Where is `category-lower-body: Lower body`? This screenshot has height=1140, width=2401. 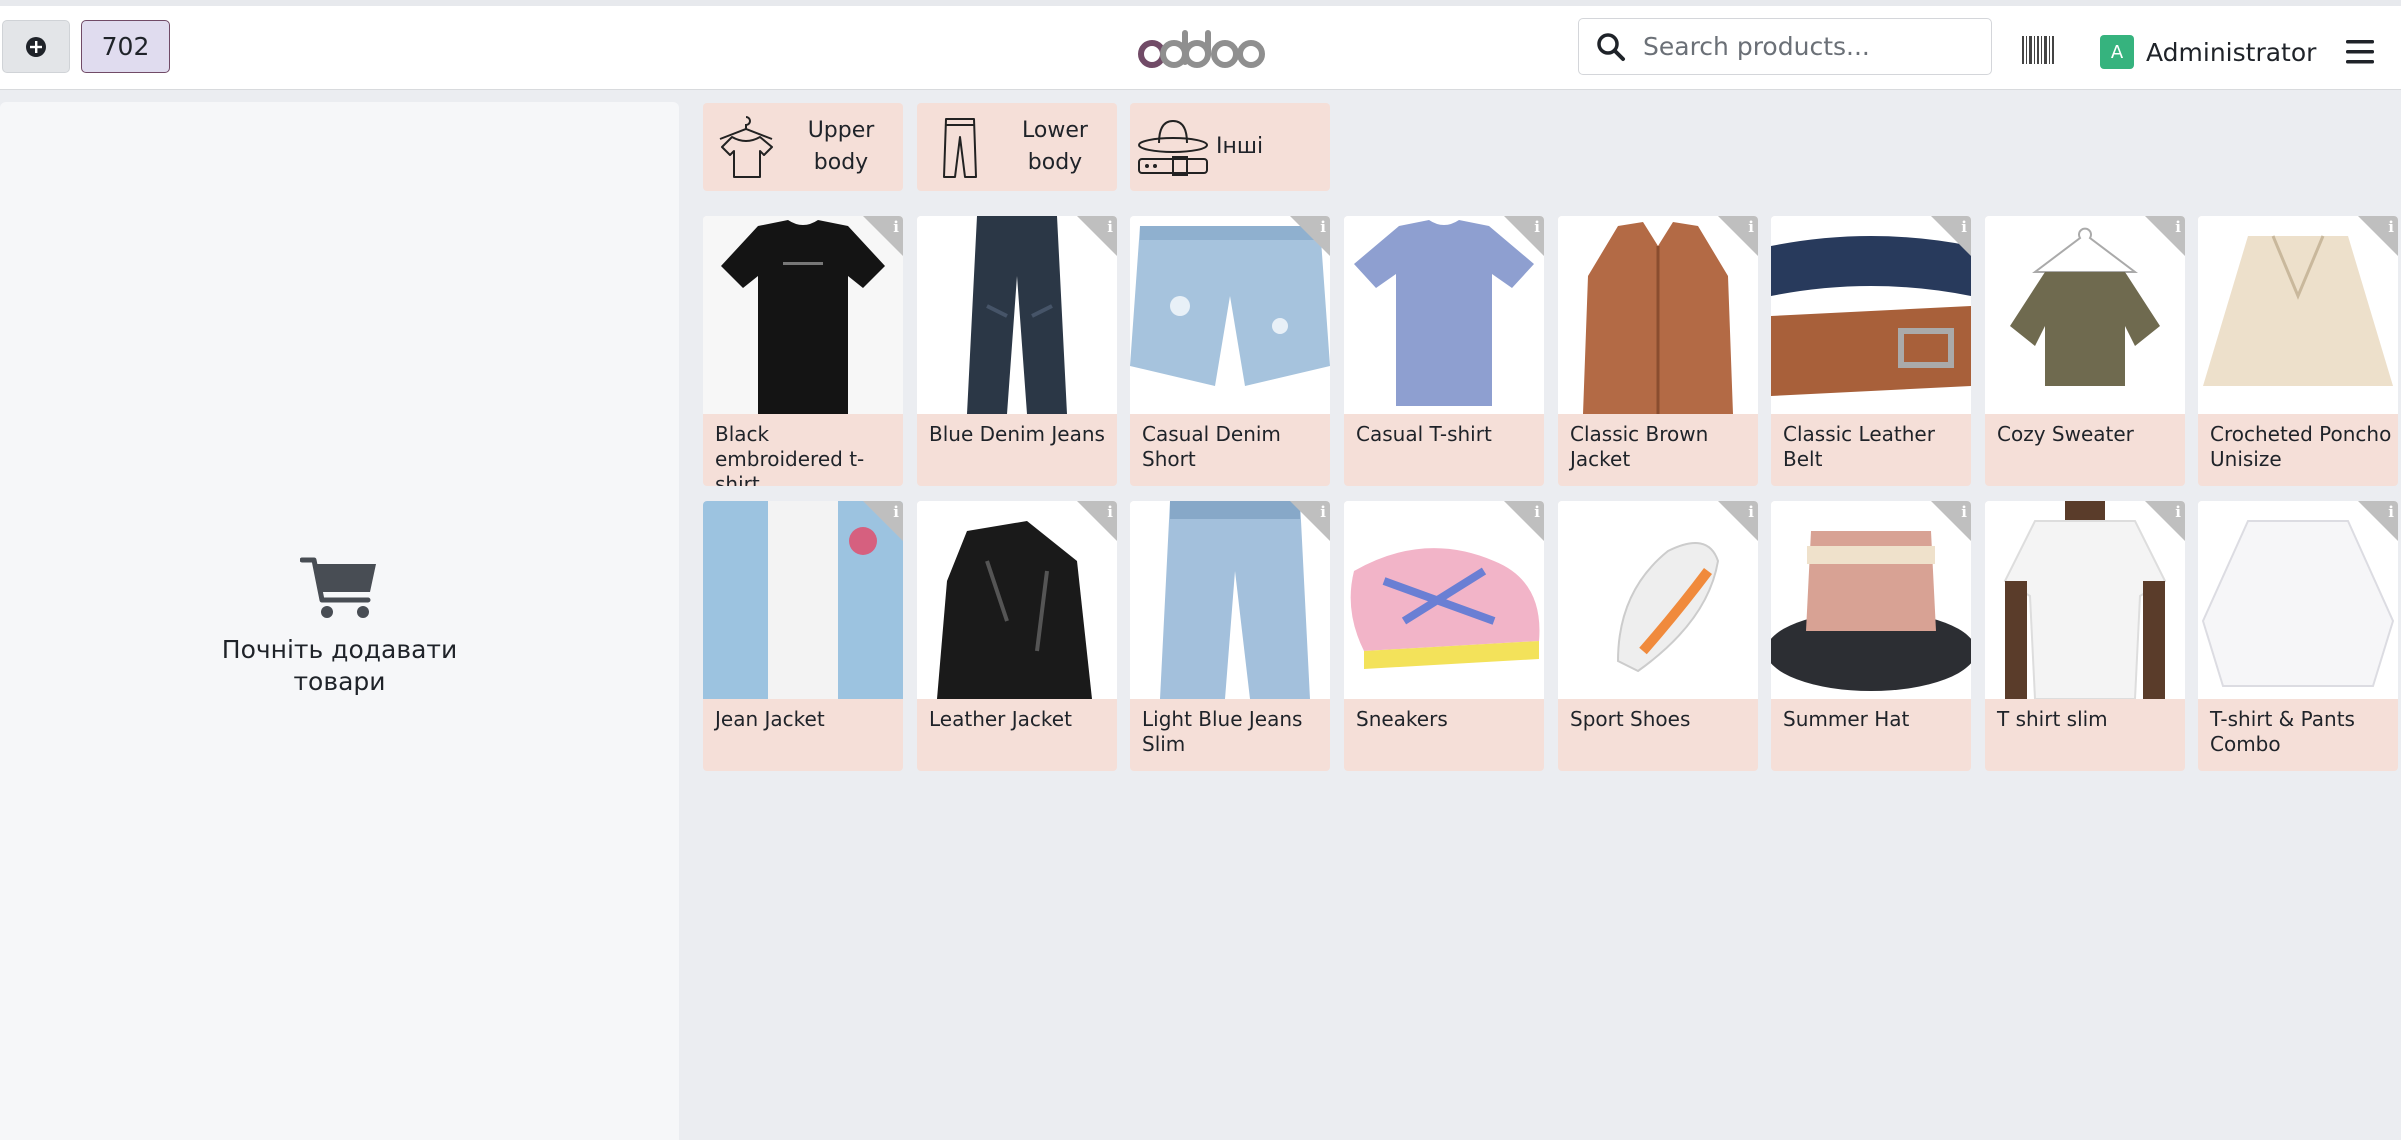
category-lower-body: Lower body is located at coordinates (1017, 147).